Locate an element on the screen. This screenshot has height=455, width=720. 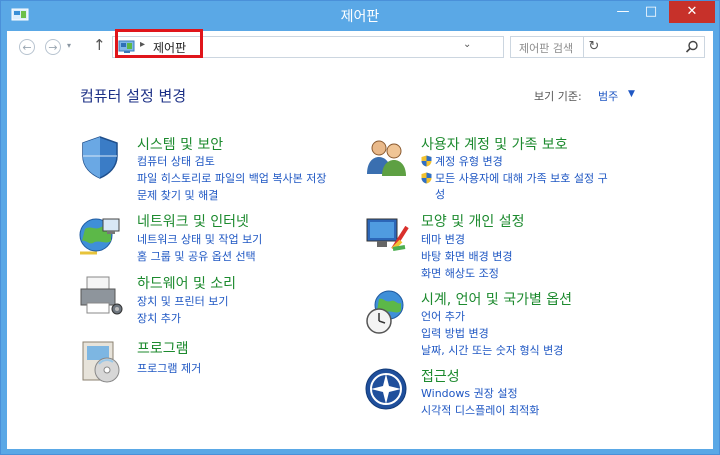
search-box: 제어판 검색 is located at coordinates (607, 47).